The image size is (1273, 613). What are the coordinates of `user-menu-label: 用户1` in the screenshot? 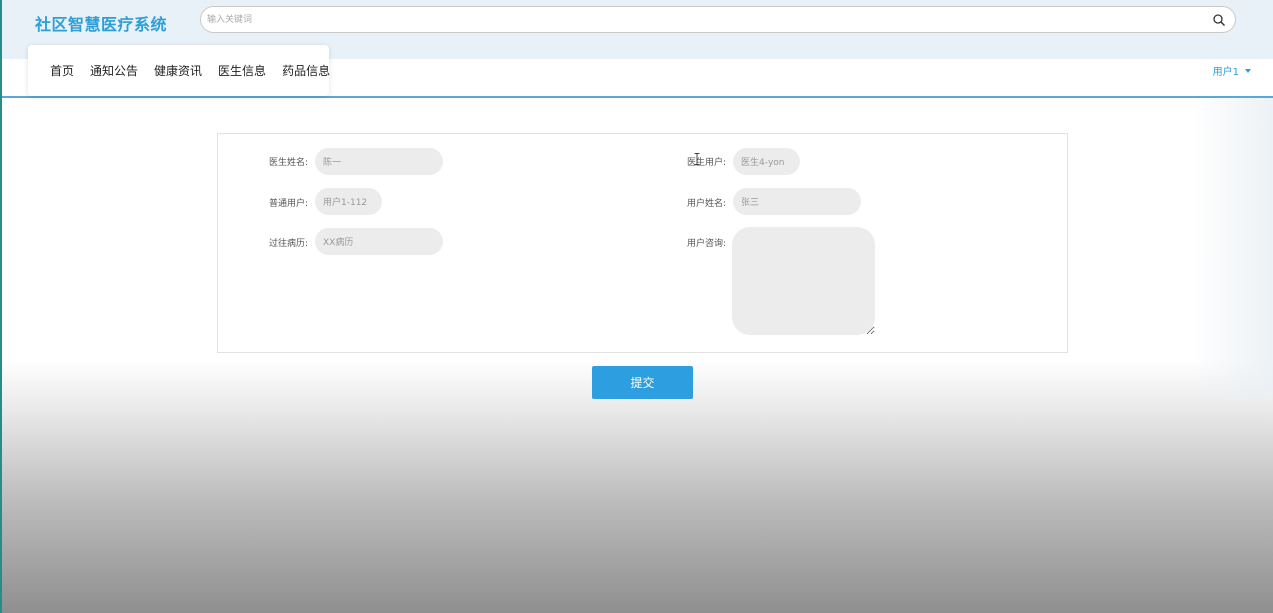 It's located at (1225, 72).